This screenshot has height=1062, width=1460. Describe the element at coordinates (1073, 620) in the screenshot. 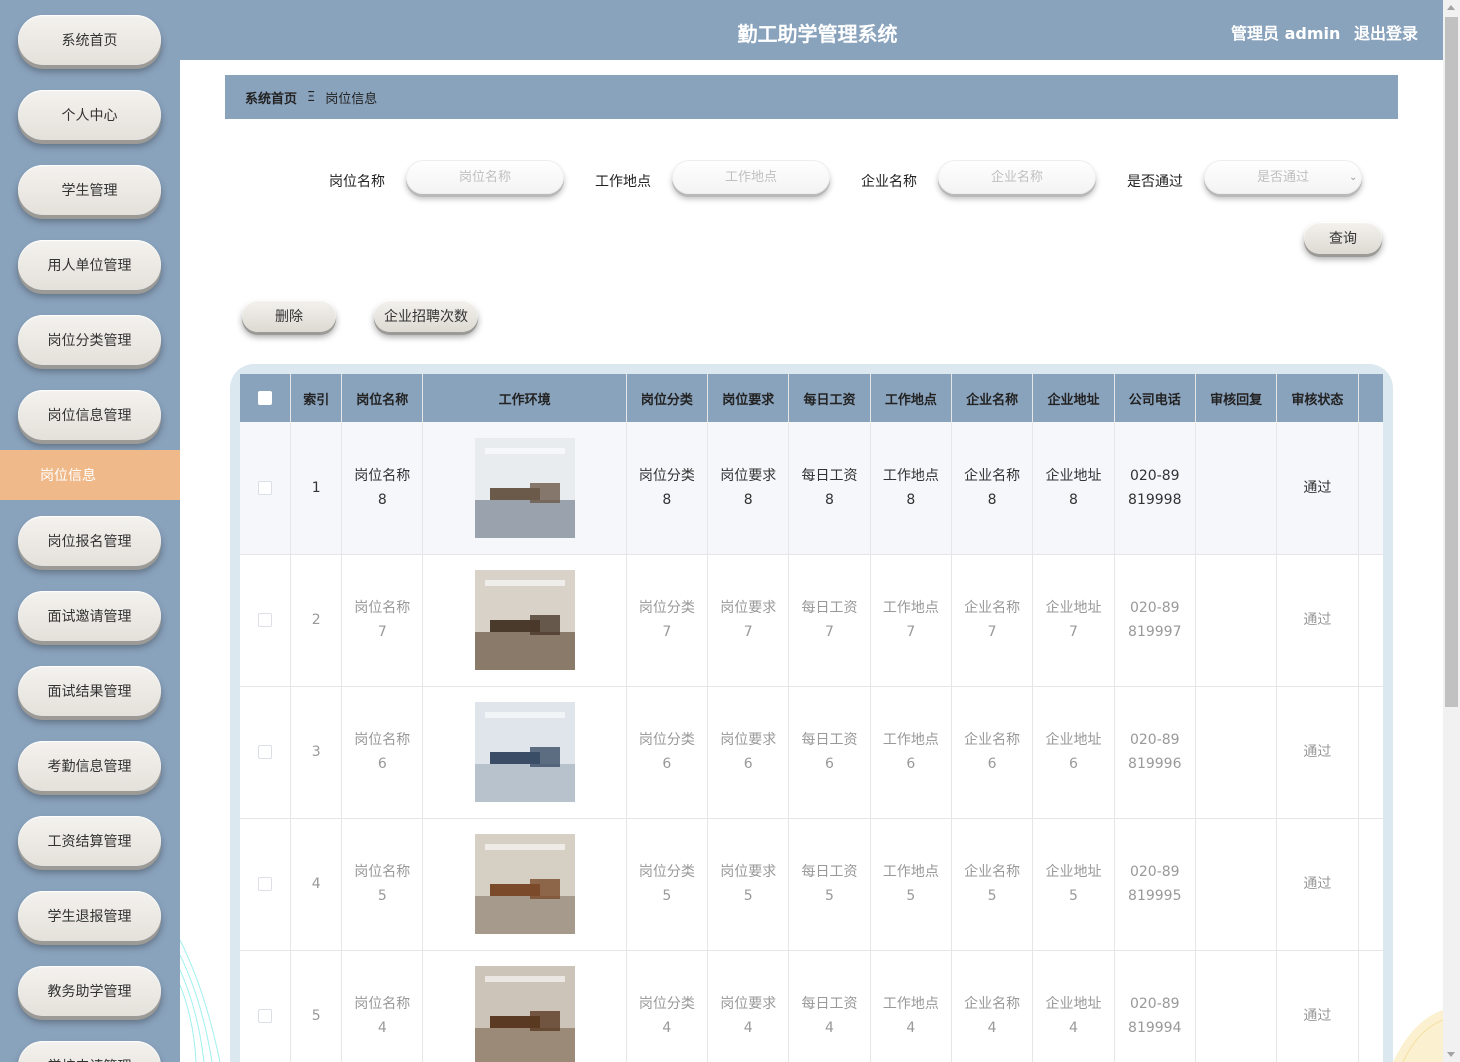

I see `cell-address: 企业地址7` at that location.